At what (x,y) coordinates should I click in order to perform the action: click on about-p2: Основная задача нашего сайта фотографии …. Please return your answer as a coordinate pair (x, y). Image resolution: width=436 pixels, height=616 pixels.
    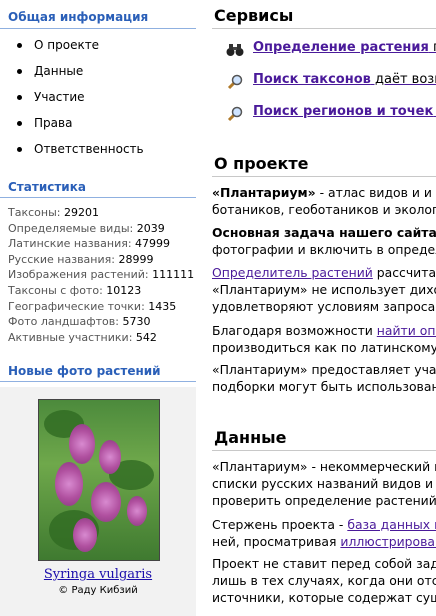
    Looking at the image, I should click on (324, 241).